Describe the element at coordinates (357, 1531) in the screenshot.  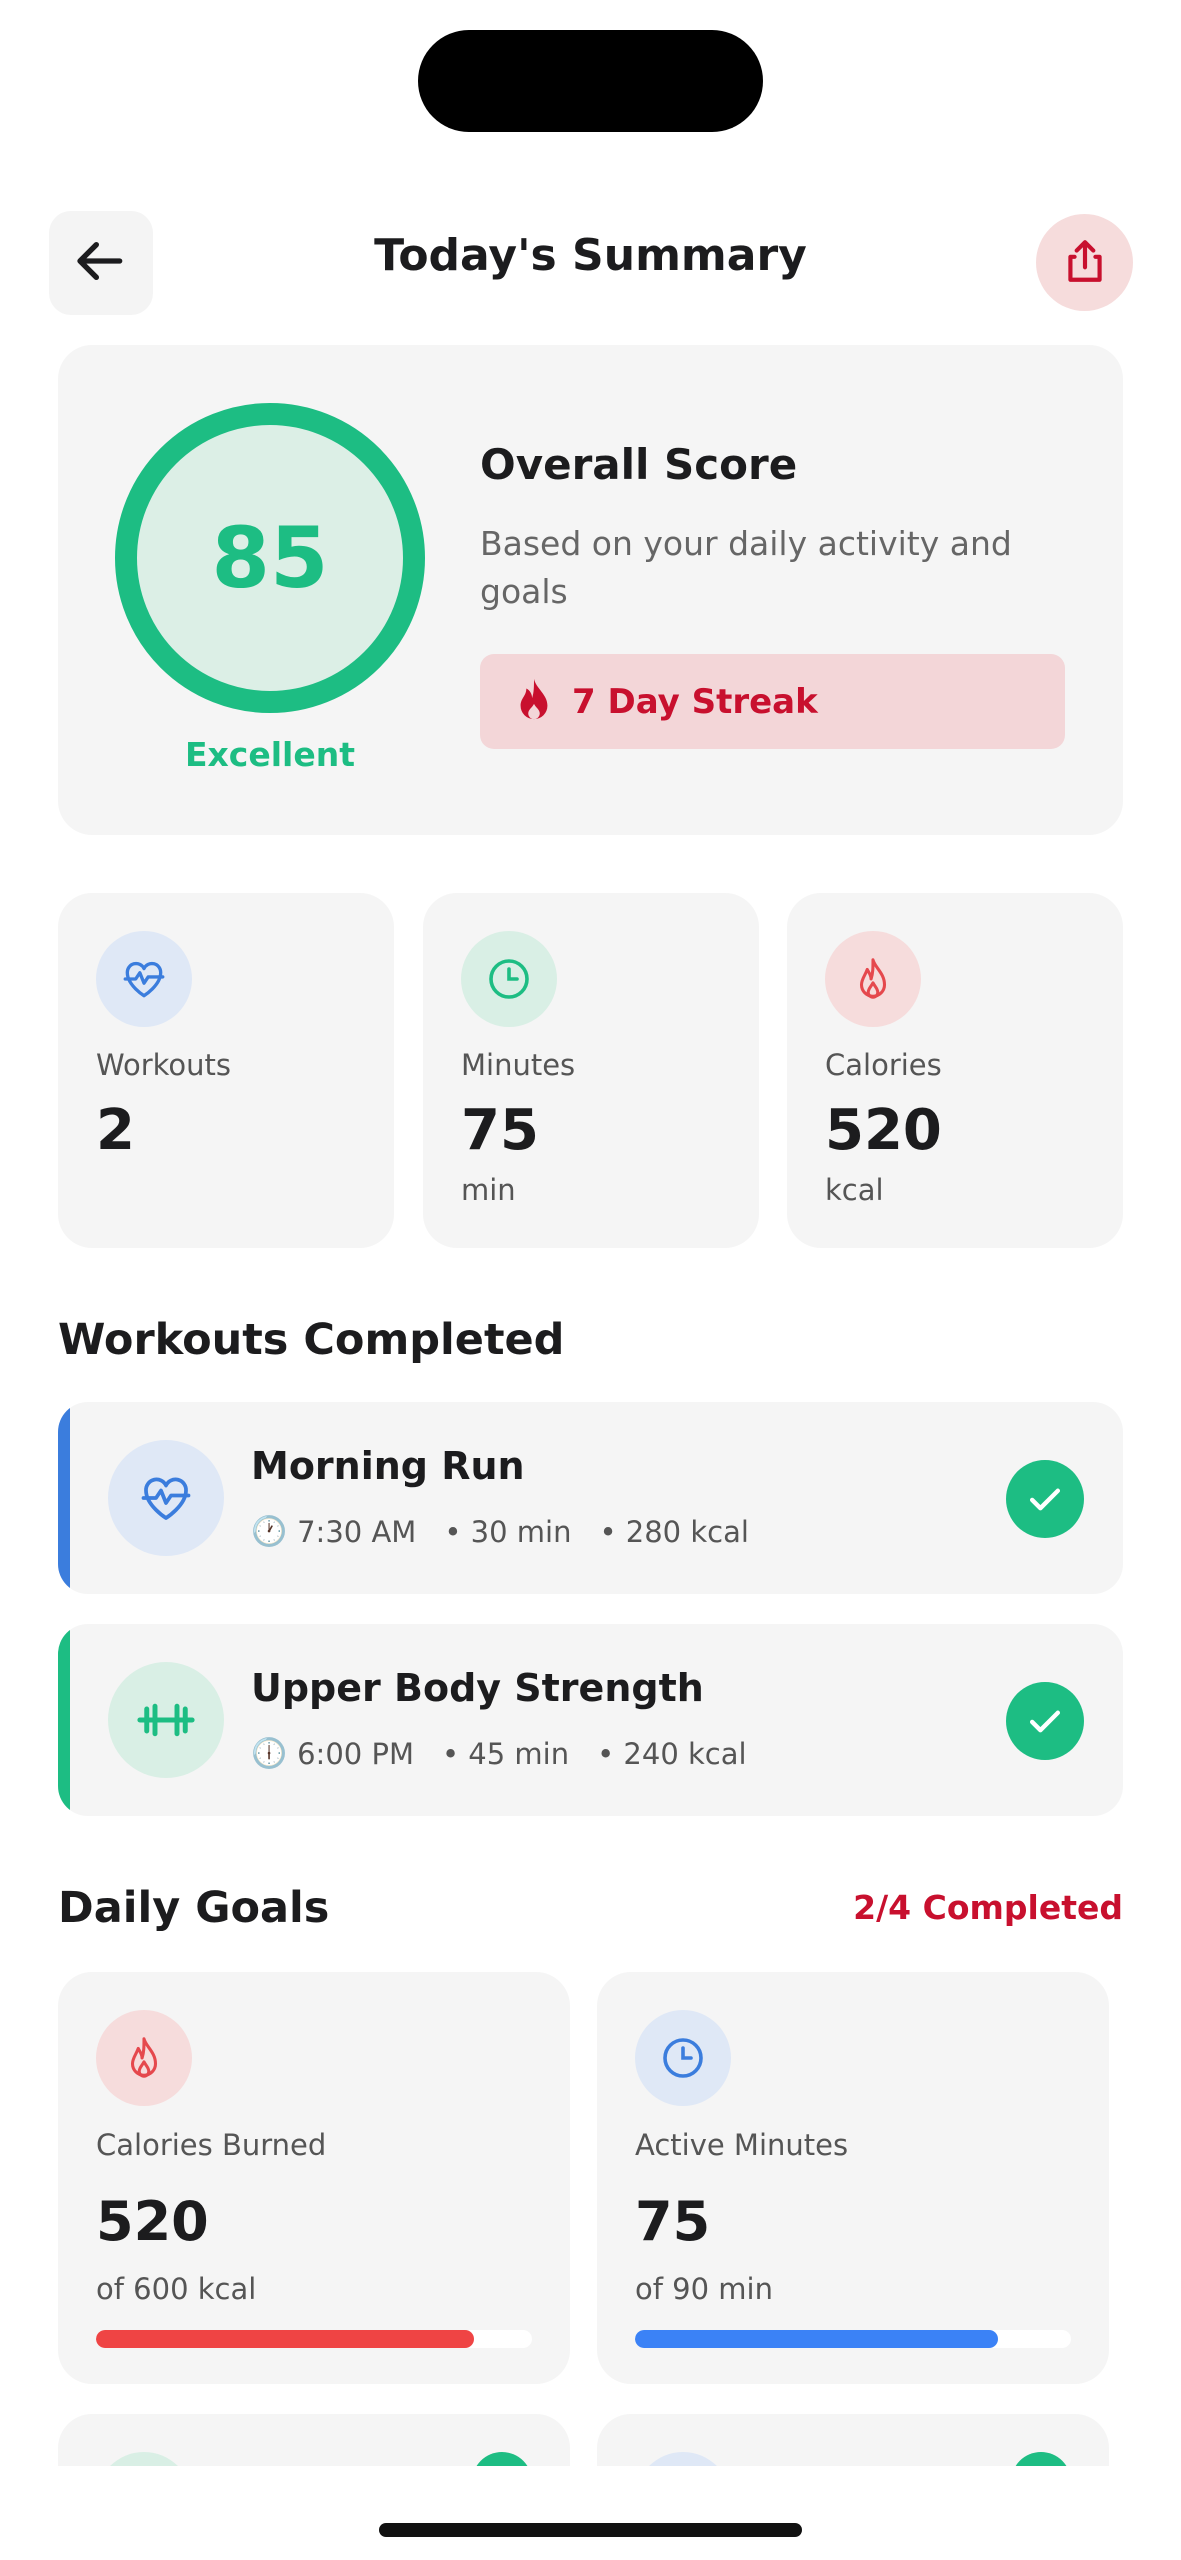
I see `workout-time: 7:30 AM` at that location.